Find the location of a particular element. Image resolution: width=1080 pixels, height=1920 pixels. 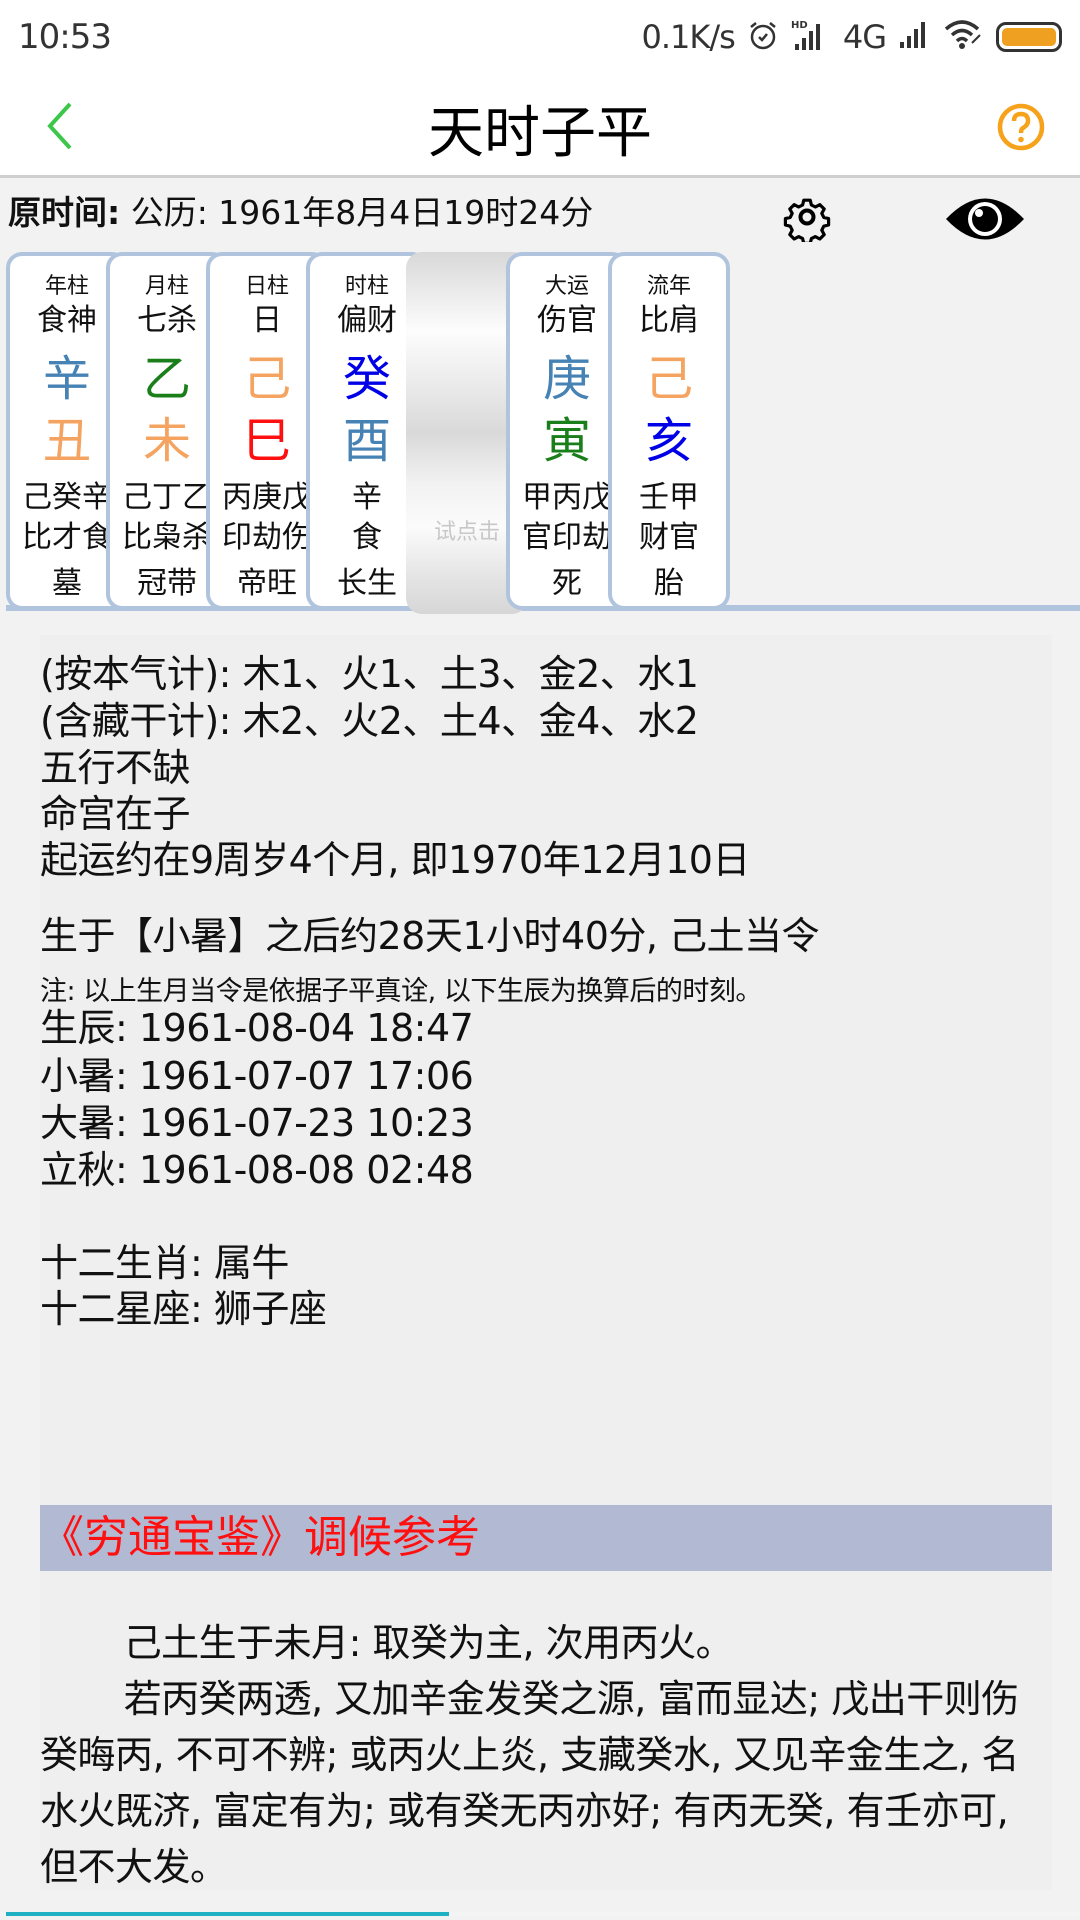

status-icons: 0.1K/s HD 4G is located at coordinates (852, 37).